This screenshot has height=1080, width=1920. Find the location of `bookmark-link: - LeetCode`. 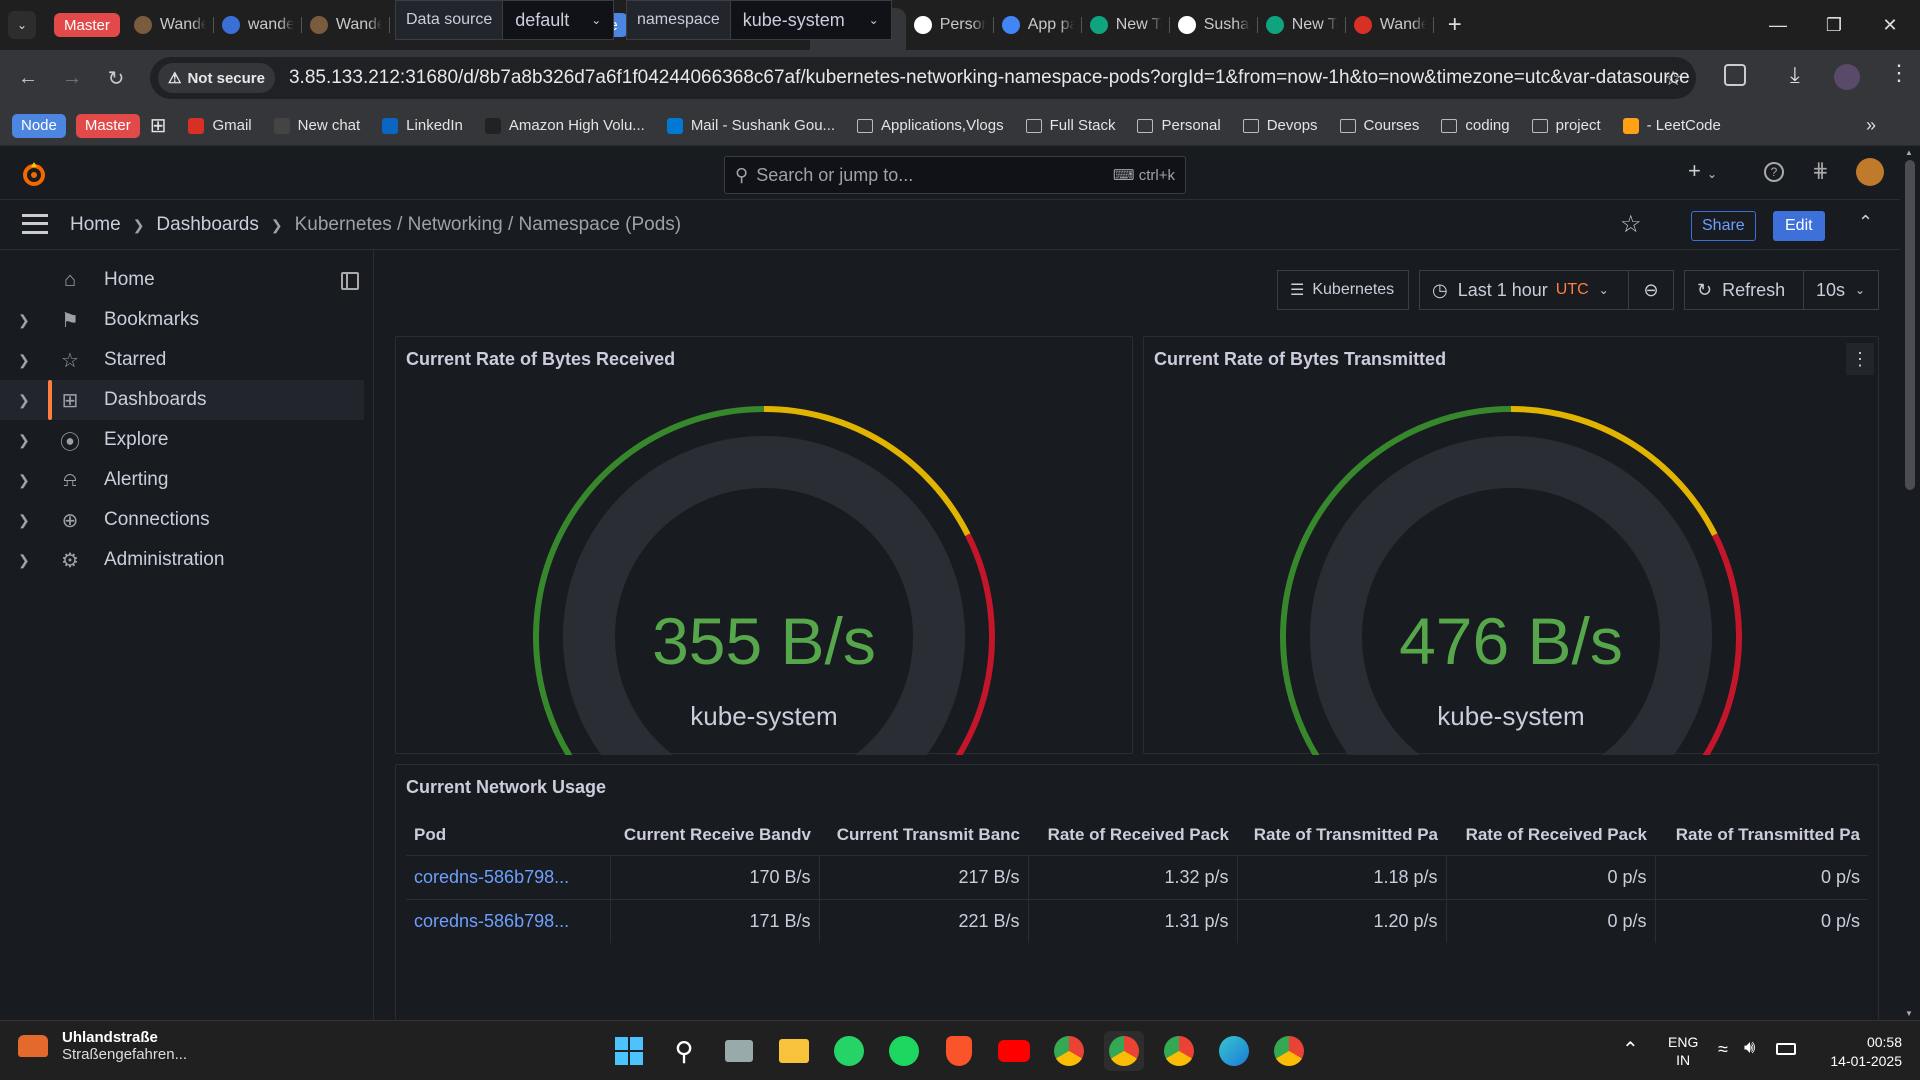

bookmark-link: - LeetCode is located at coordinates (1671, 125).